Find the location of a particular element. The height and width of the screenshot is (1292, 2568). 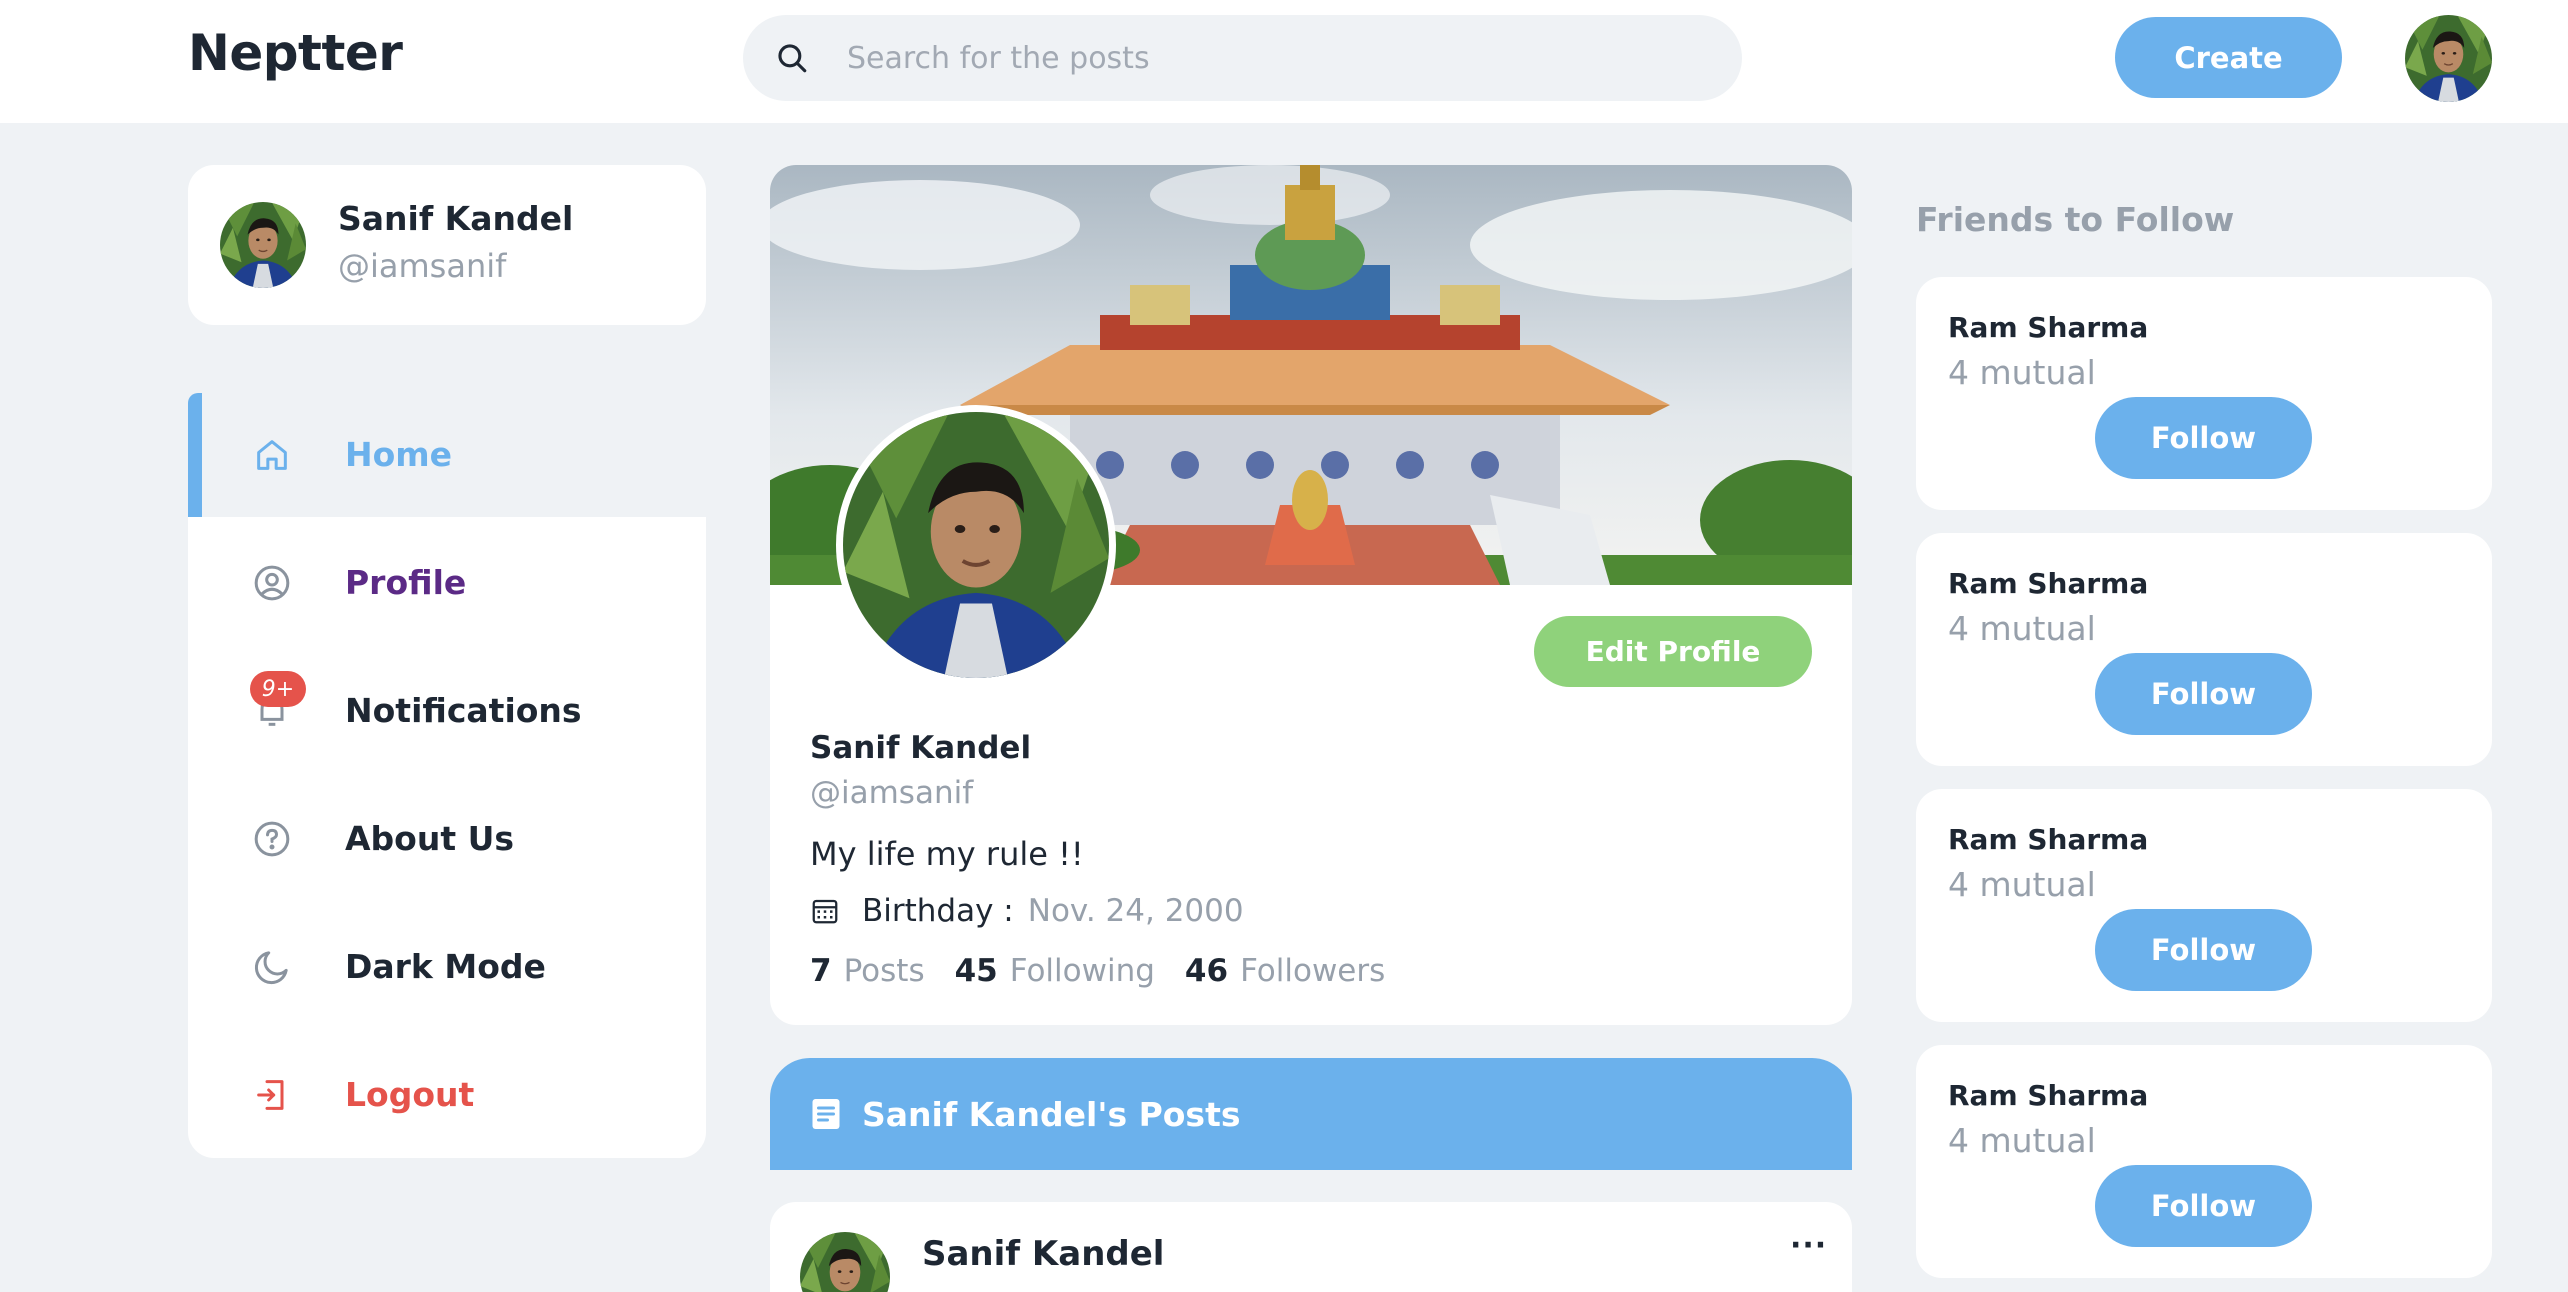

search-bar is located at coordinates (1242, 58).